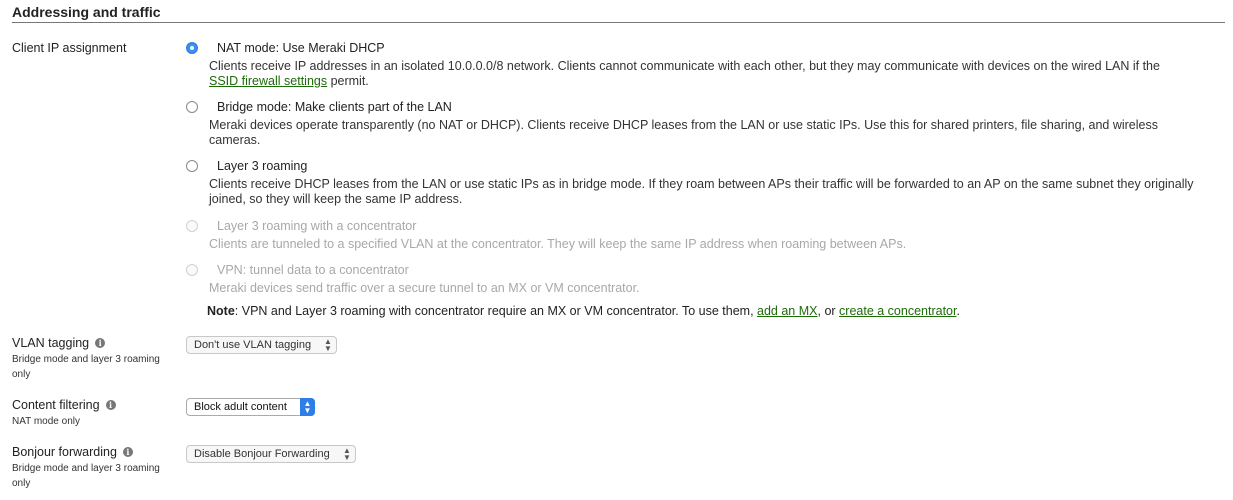  I want to click on create-concentrator-link: create a concentrator, so click(897, 311).